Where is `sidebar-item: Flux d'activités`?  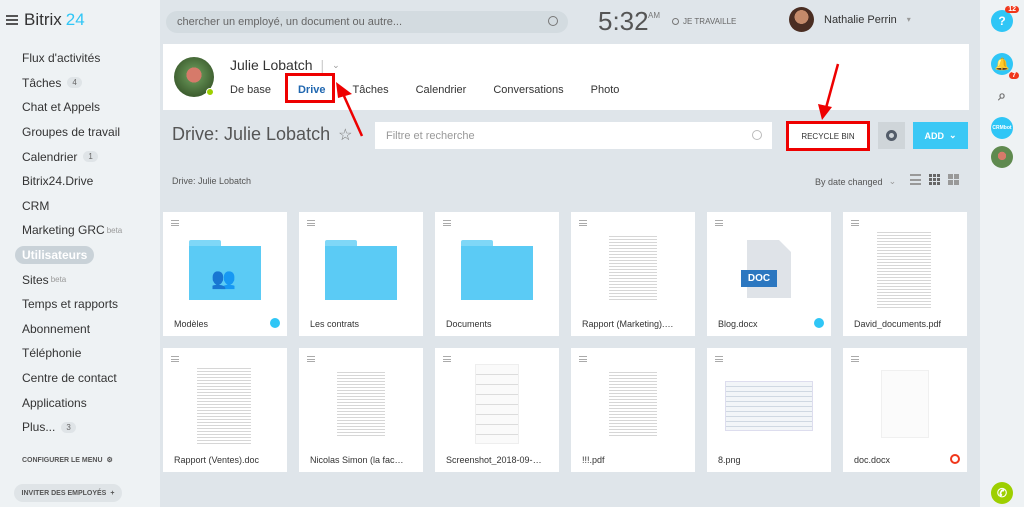
sidebar-item: Flux d'activités is located at coordinates (84, 58).